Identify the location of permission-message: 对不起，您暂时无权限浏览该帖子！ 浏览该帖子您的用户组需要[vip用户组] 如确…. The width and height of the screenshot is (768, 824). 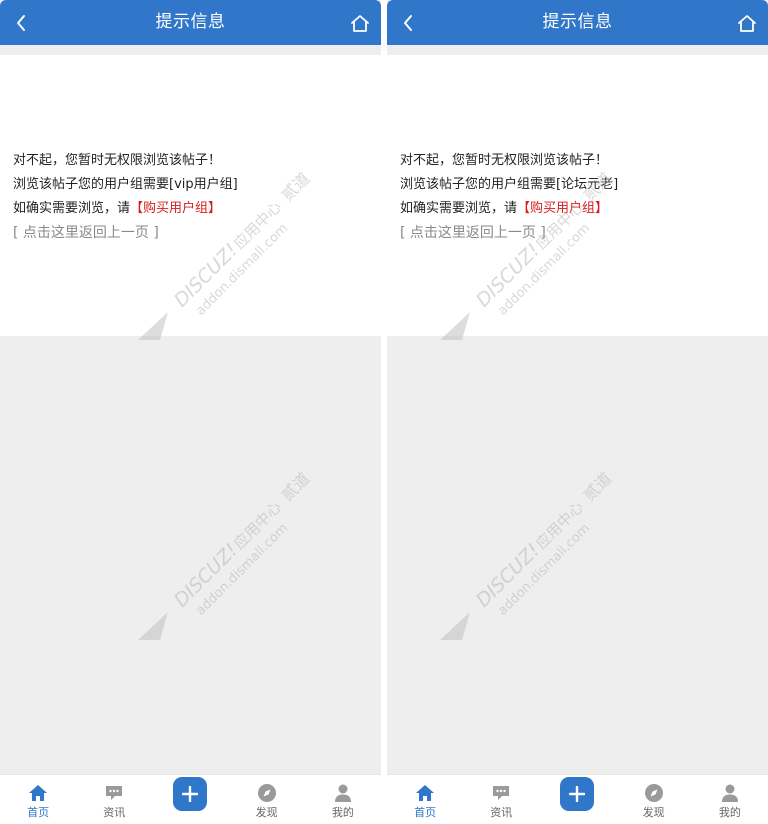
(125, 197).